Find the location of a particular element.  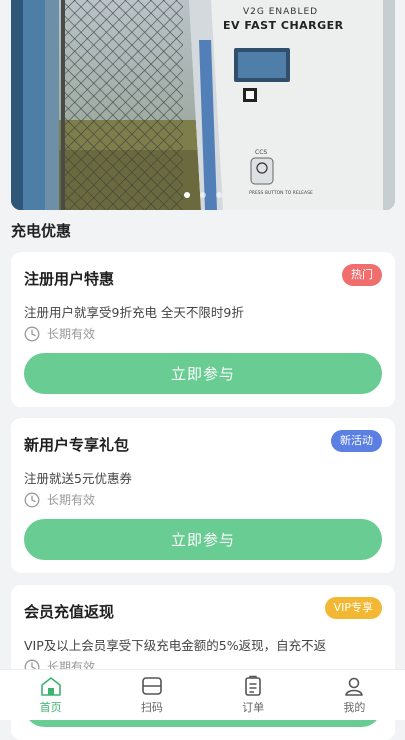

banner-pagination is located at coordinates (203, 195).